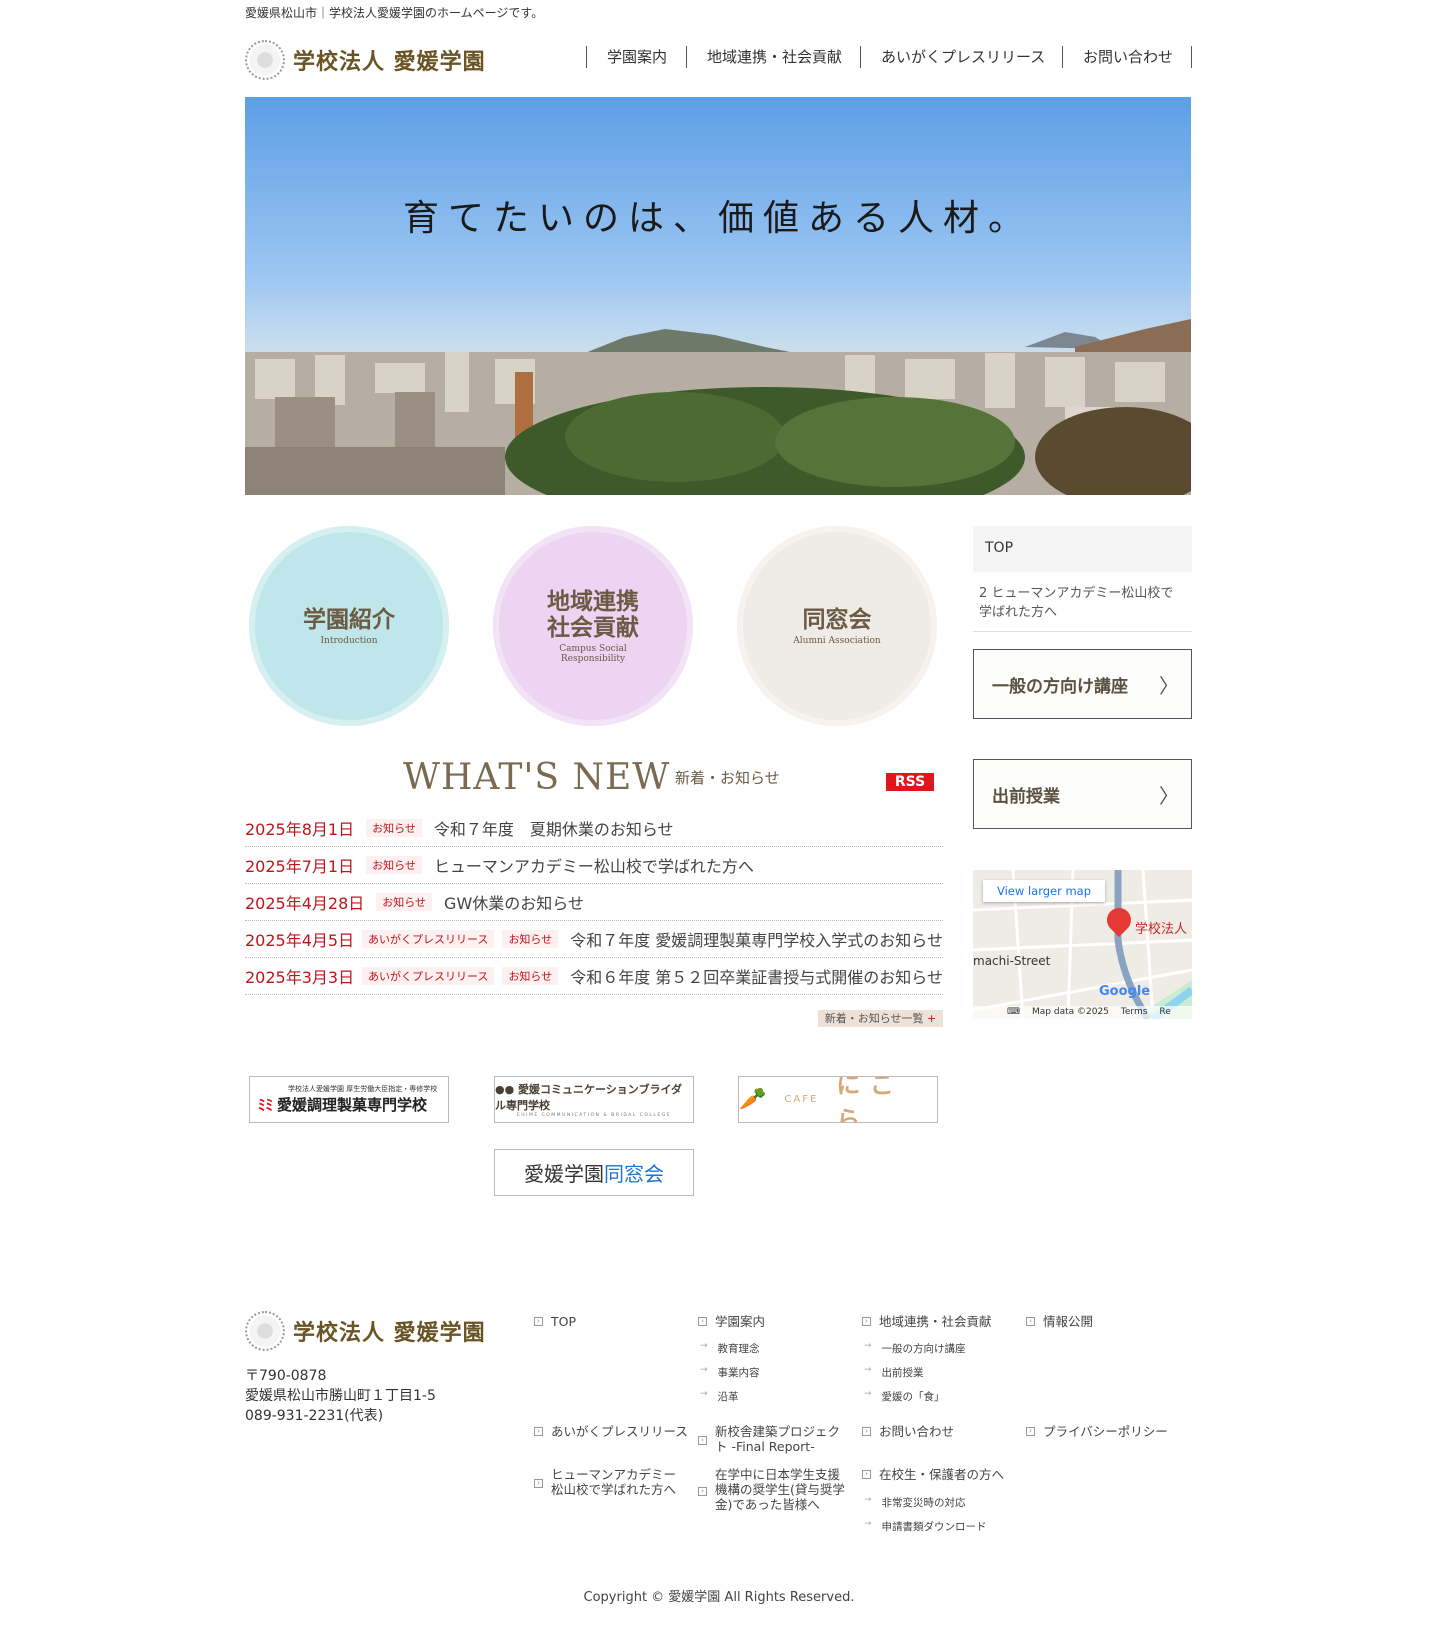 Image resolution: width=1440 pixels, height=1639 pixels. I want to click on news-item: 2025年8月1日 お知らせ 令和７年度 夏期休業のお知らせ, so click(594, 828).